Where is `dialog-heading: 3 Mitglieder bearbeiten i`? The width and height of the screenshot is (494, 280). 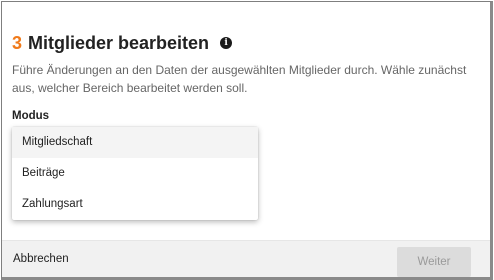
dialog-heading: 3 Mitglieder bearbeiten i is located at coordinates (122, 43).